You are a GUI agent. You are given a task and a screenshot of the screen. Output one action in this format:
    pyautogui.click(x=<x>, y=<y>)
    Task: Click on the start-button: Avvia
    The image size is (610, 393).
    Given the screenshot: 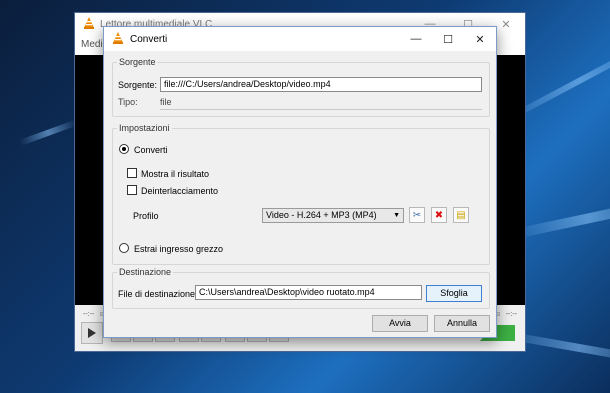 What is the action you would take?
    pyautogui.click(x=400, y=323)
    